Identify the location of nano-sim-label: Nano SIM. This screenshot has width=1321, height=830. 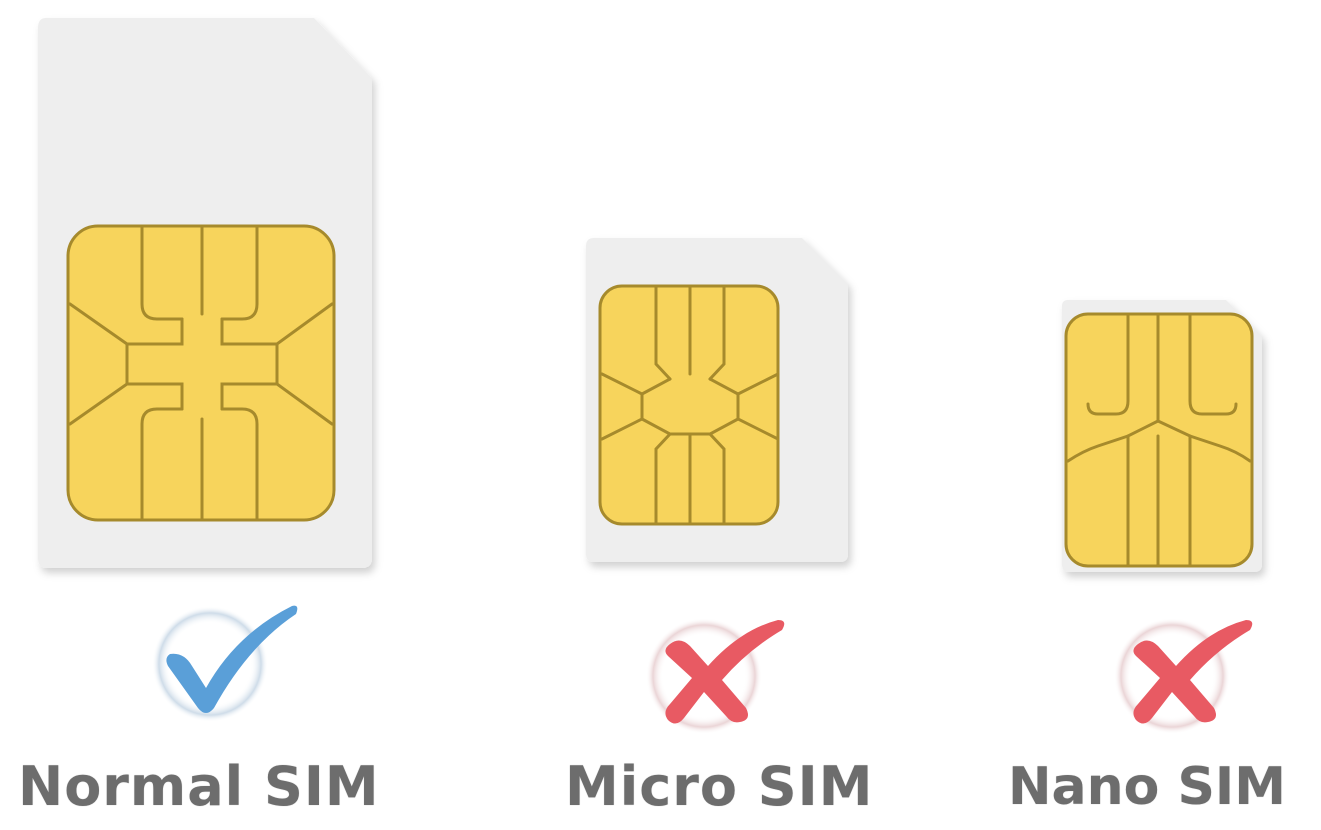
(1147, 787).